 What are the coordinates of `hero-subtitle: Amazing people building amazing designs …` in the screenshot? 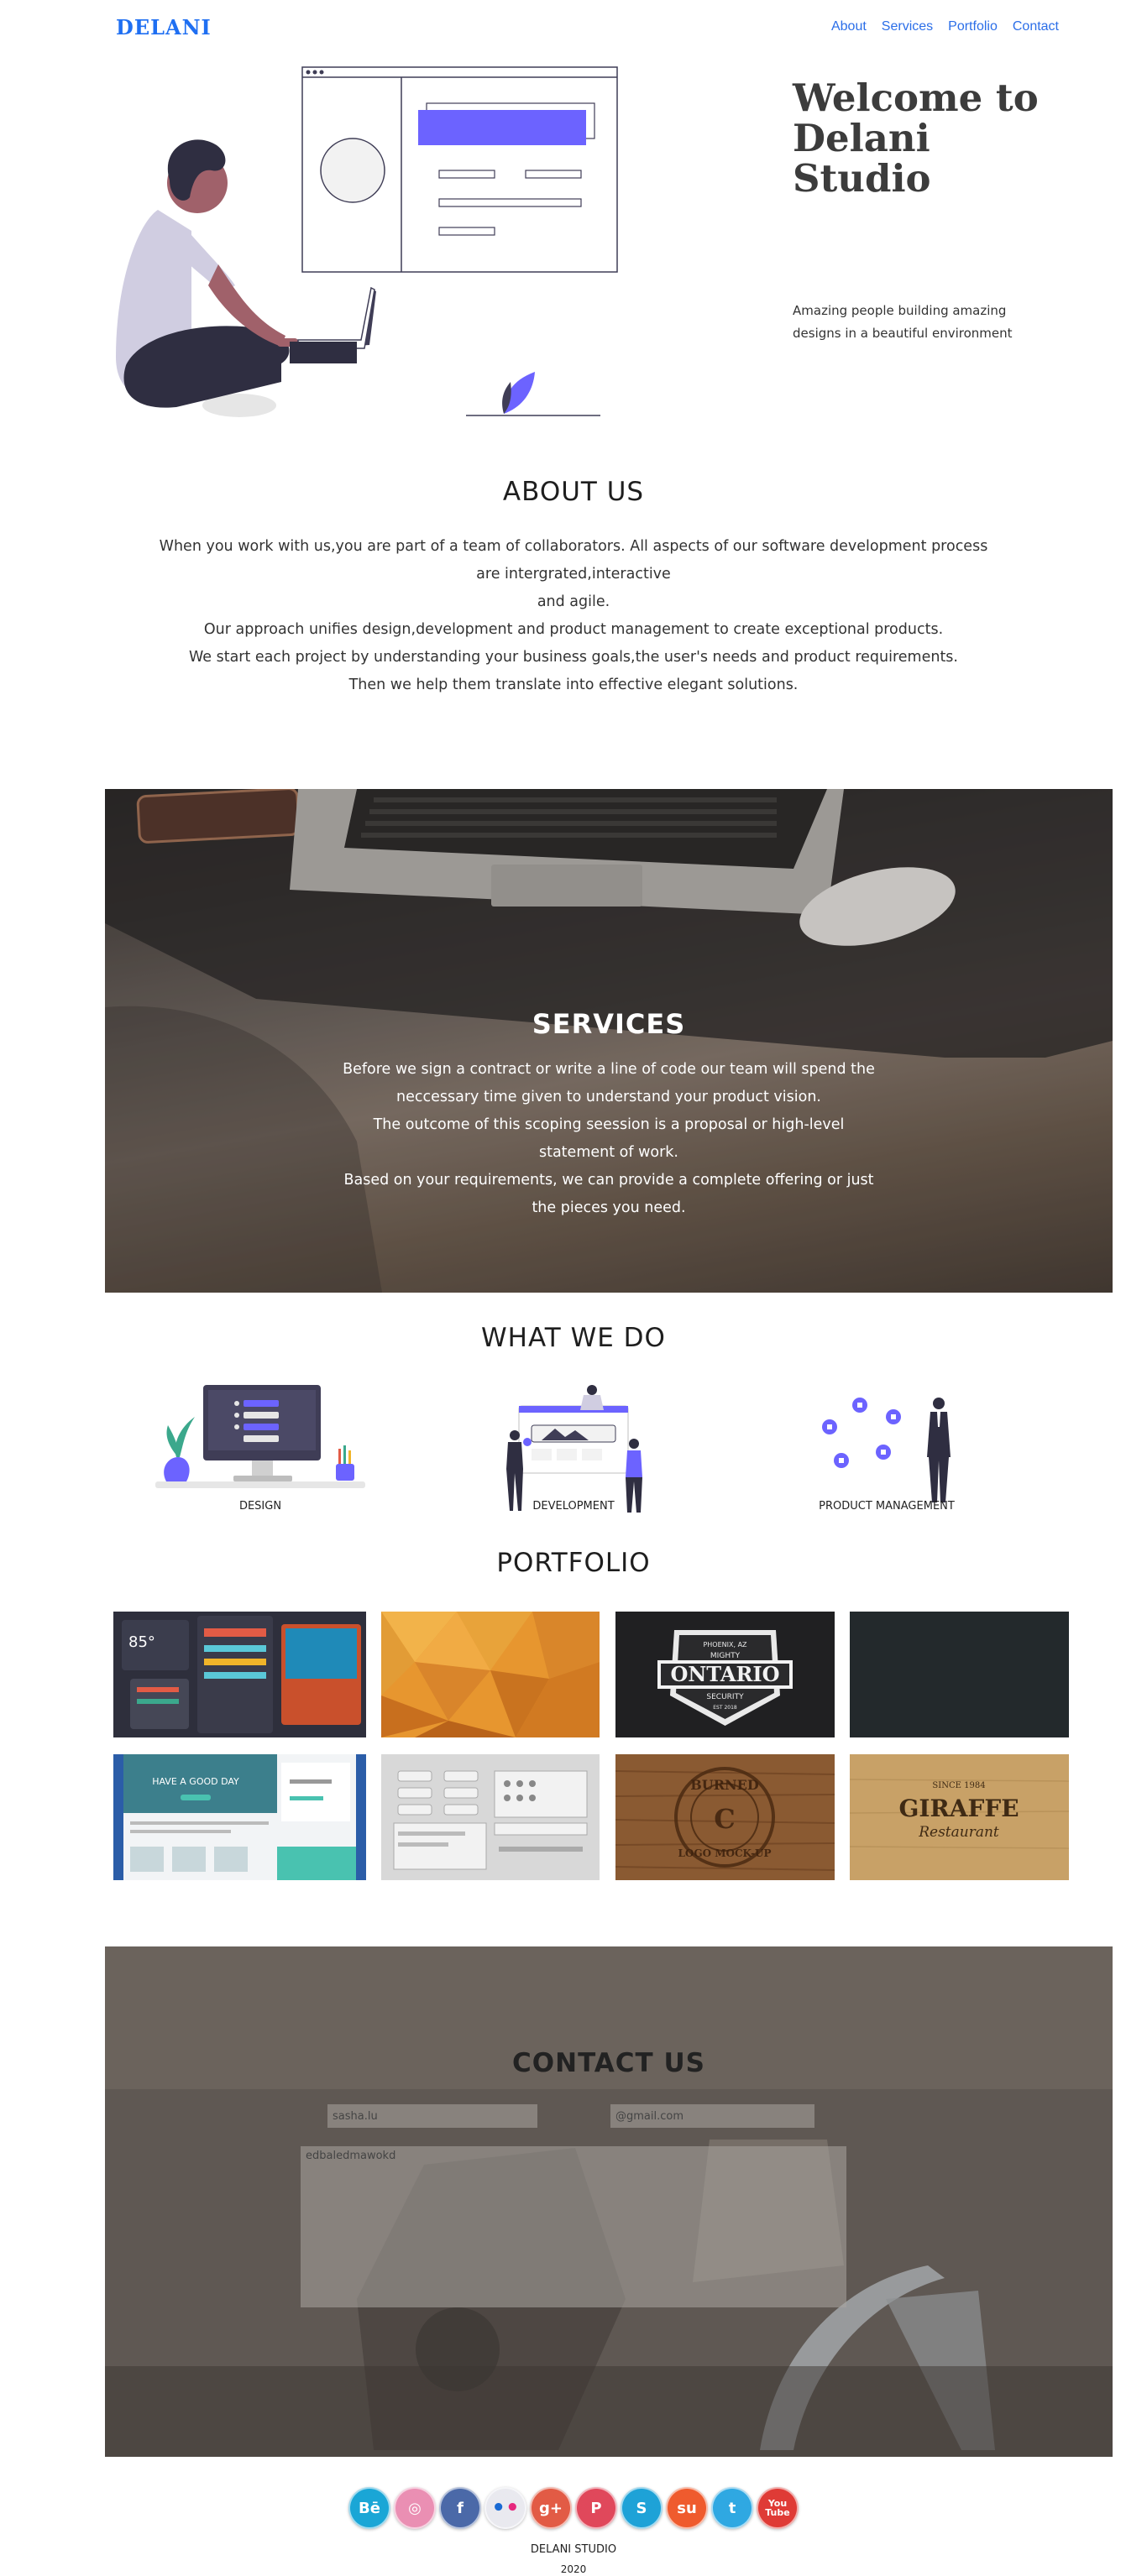 It's located at (903, 322).